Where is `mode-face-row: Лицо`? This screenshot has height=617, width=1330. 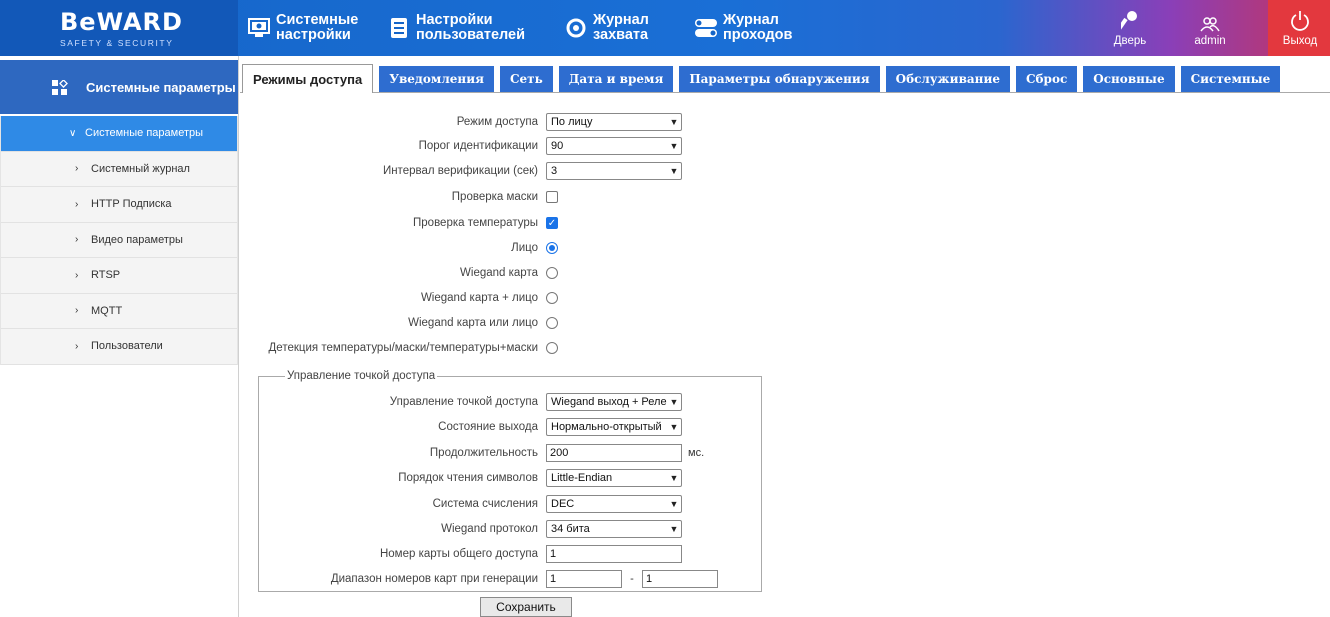 mode-face-row: Лицо is located at coordinates (399, 248).